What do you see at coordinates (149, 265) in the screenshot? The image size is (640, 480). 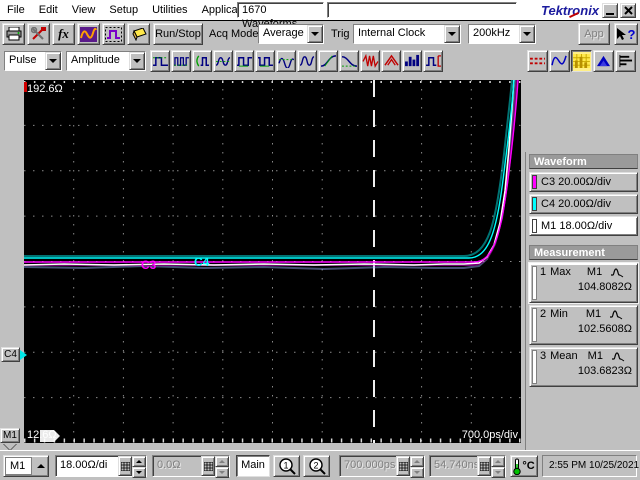 I see `trace-label-c3: C3` at bounding box center [149, 265].